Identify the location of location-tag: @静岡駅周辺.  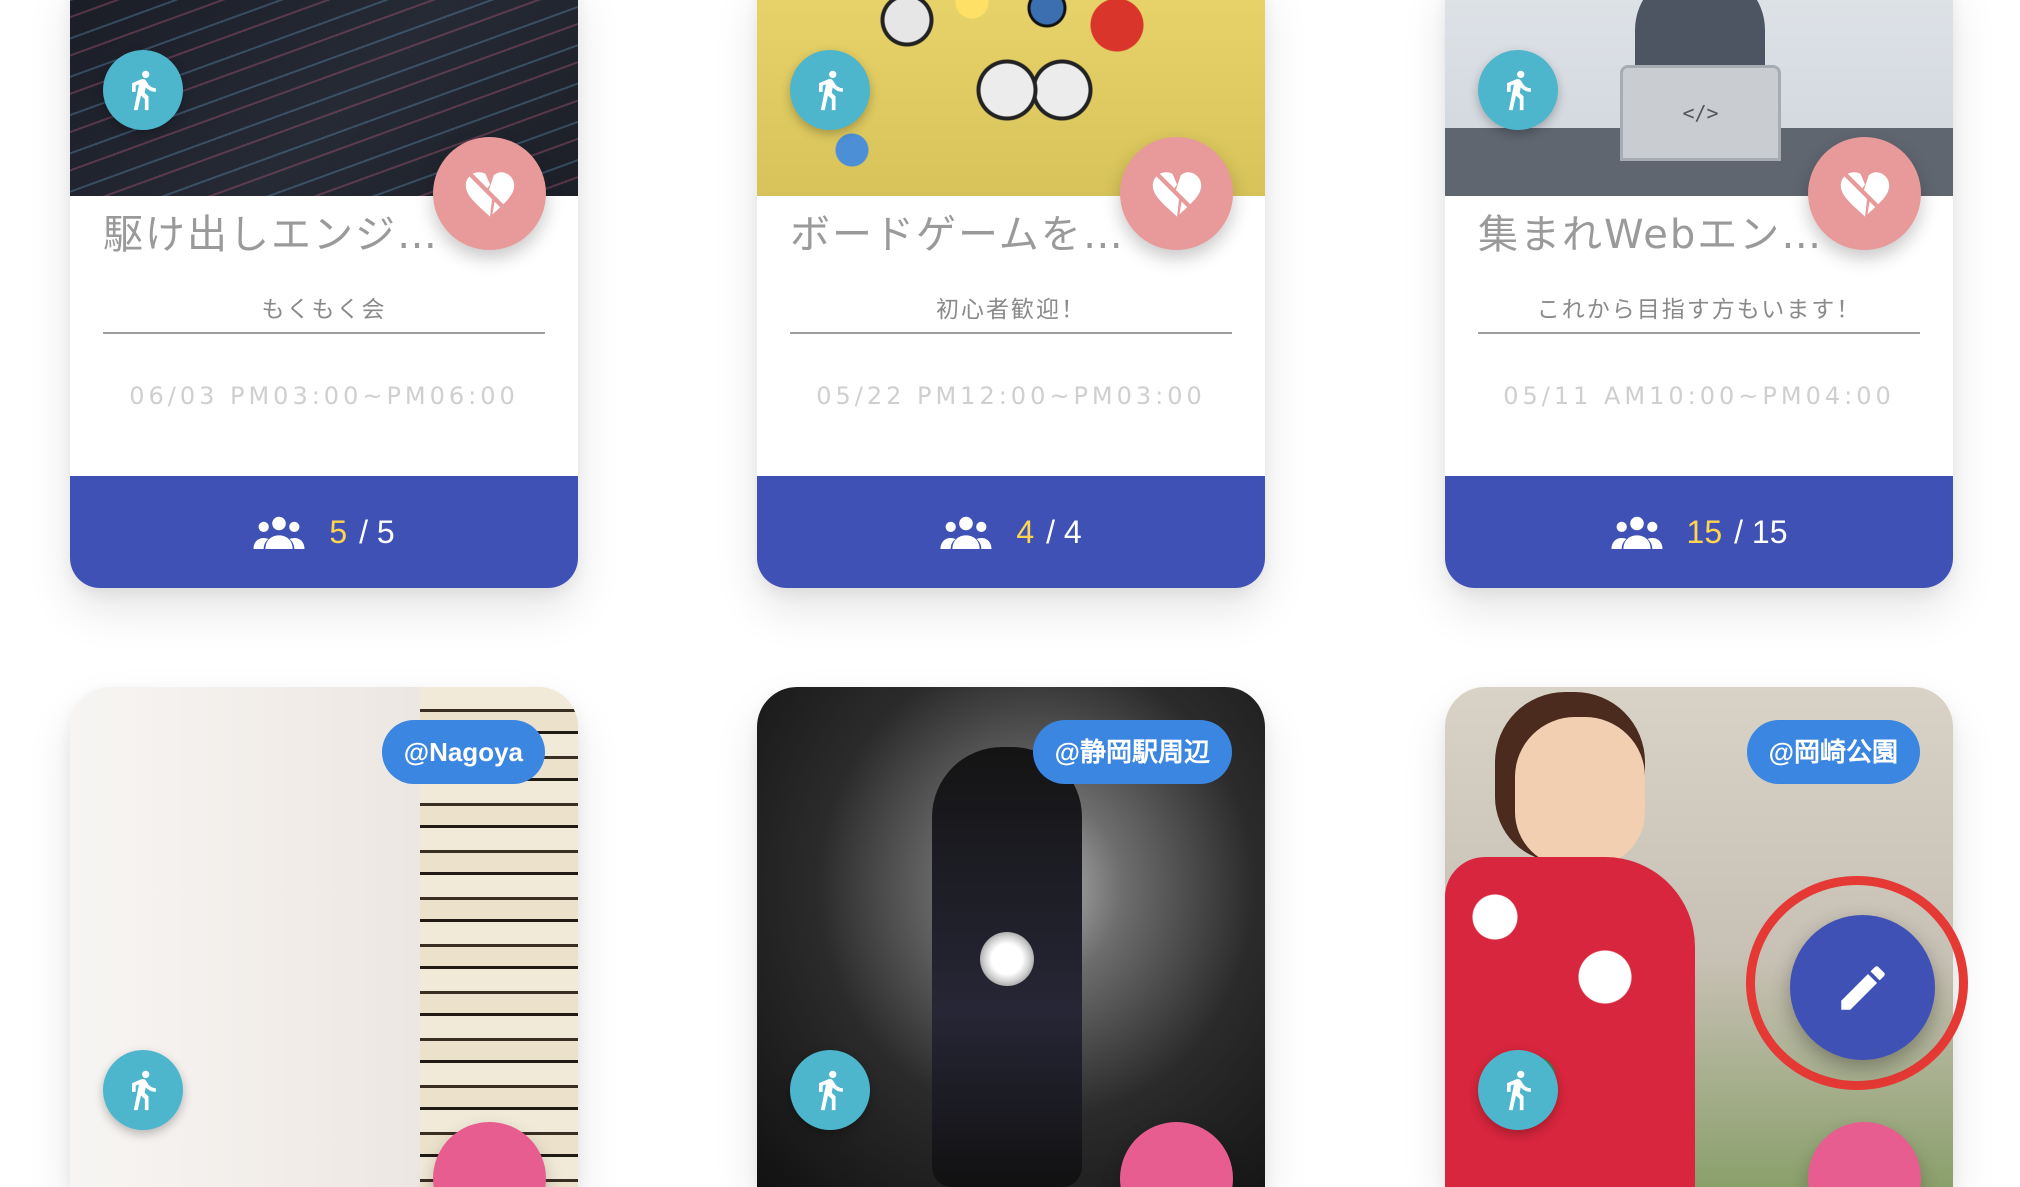
(1132, 752).